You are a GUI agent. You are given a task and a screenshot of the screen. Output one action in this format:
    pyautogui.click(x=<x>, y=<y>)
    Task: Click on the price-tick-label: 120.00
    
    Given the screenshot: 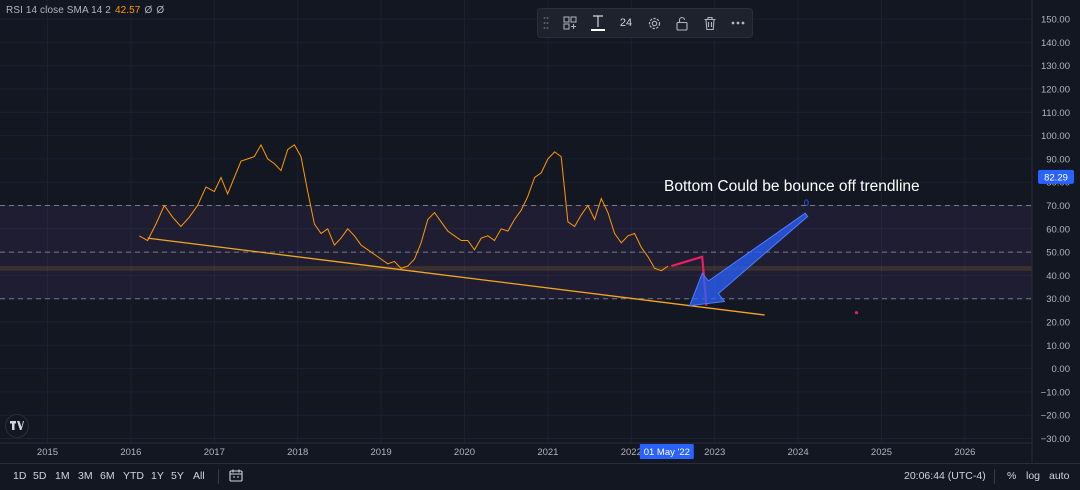 What is the action you would take?
    pyautogui.click(x=1055, y=90)
    